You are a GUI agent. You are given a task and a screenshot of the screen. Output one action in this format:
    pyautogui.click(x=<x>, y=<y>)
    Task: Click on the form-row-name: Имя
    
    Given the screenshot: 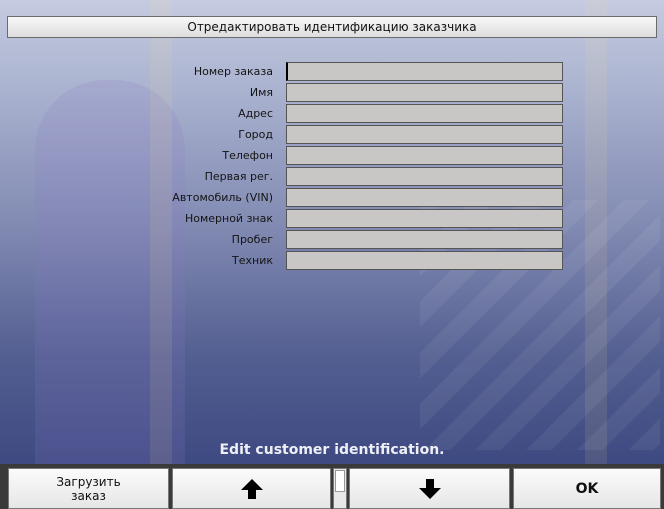 What is the action you would take?
    pyautogui.click(x=332, y=93)
    